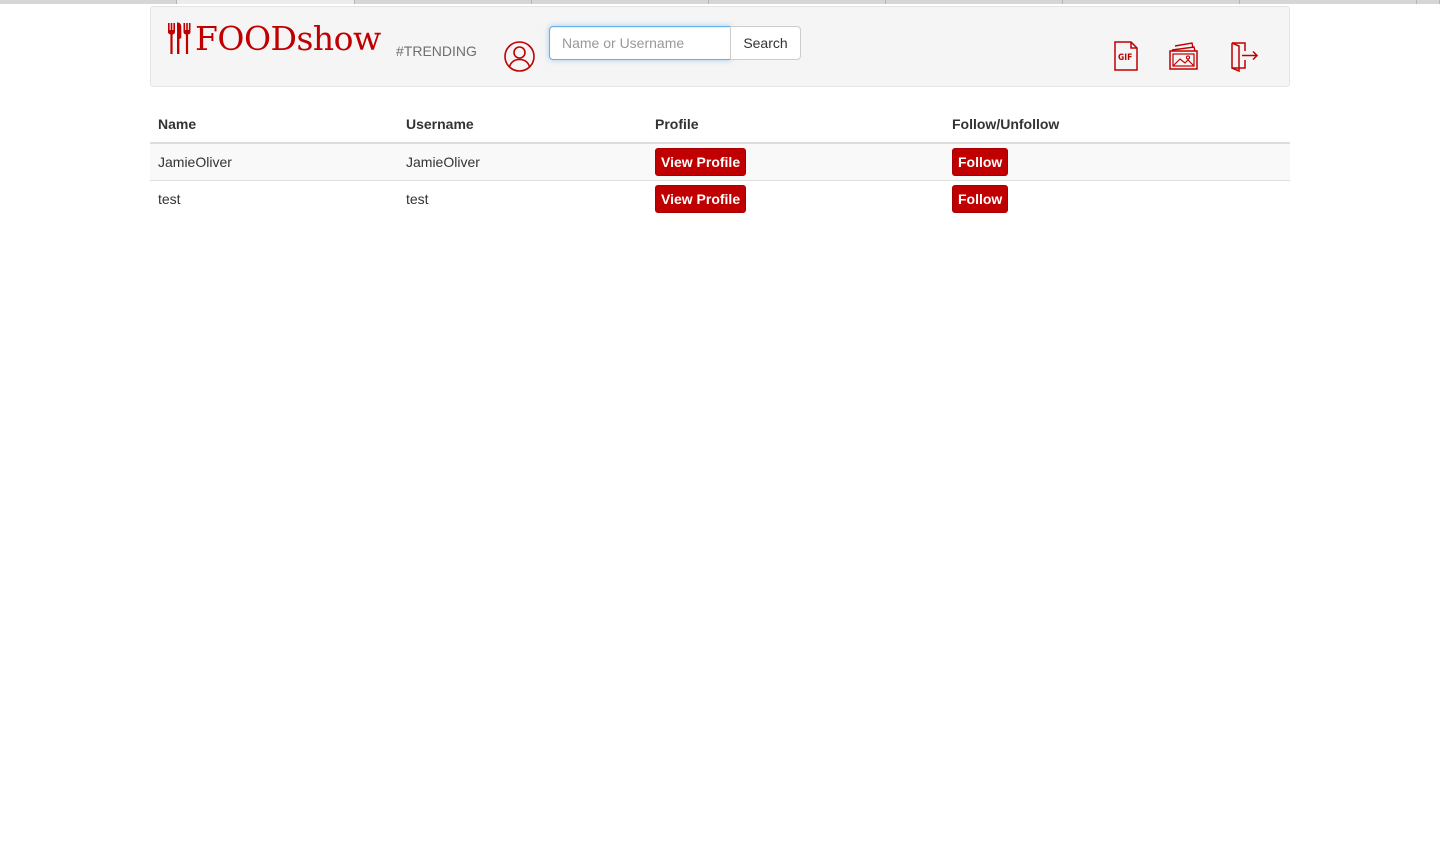  I want to click on svg-text: GIF, so click(1125, 58).